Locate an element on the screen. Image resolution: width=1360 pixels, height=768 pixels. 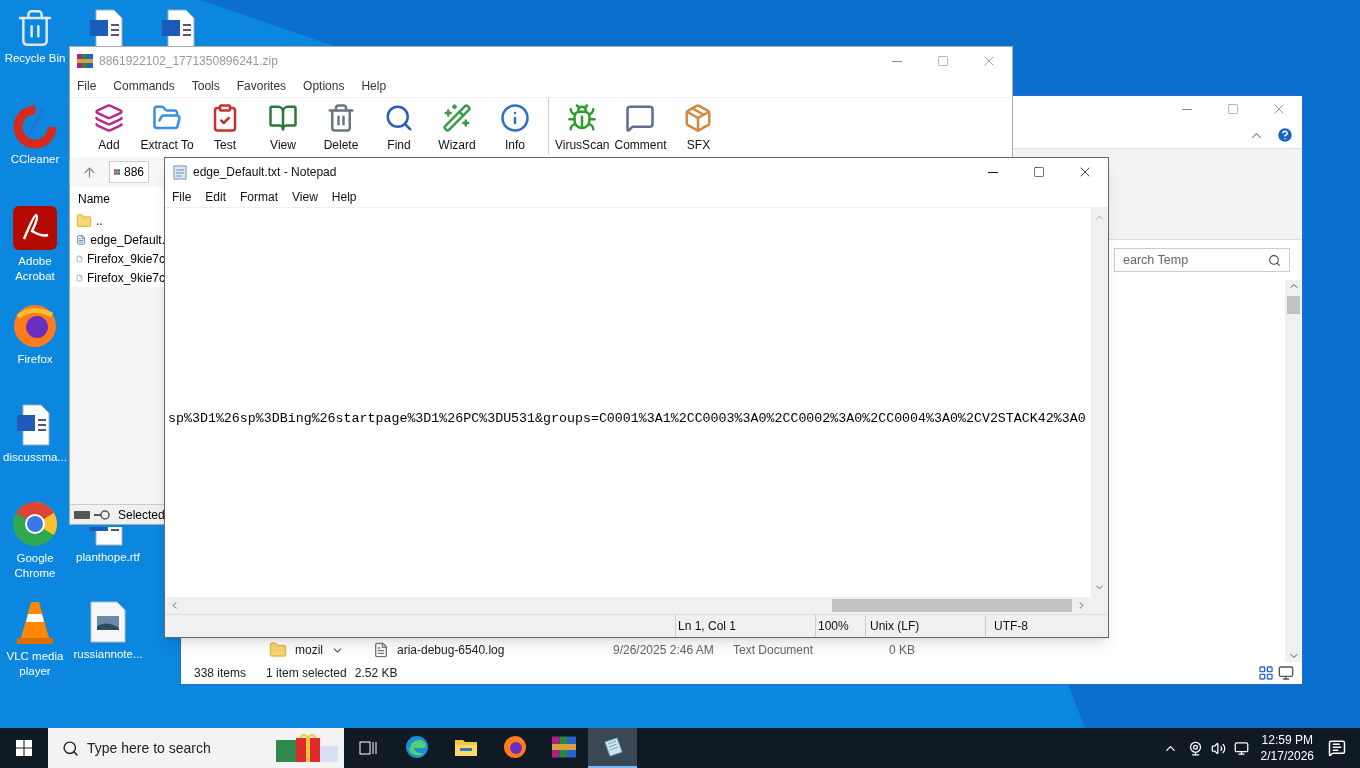
box-icon is located at coordinates (698, 118).